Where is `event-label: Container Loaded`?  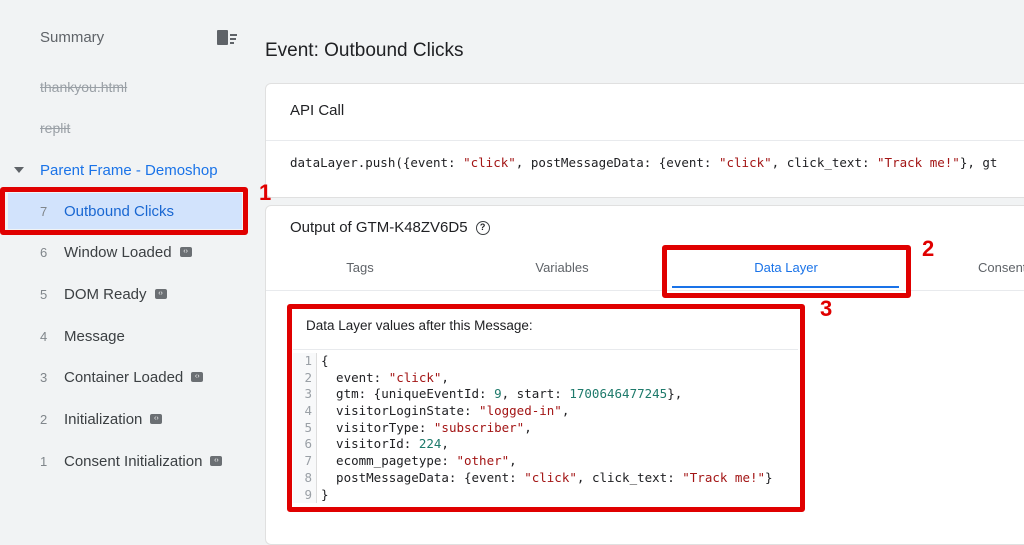 event-label: Container Loaded is located at coordinates (124, 377).